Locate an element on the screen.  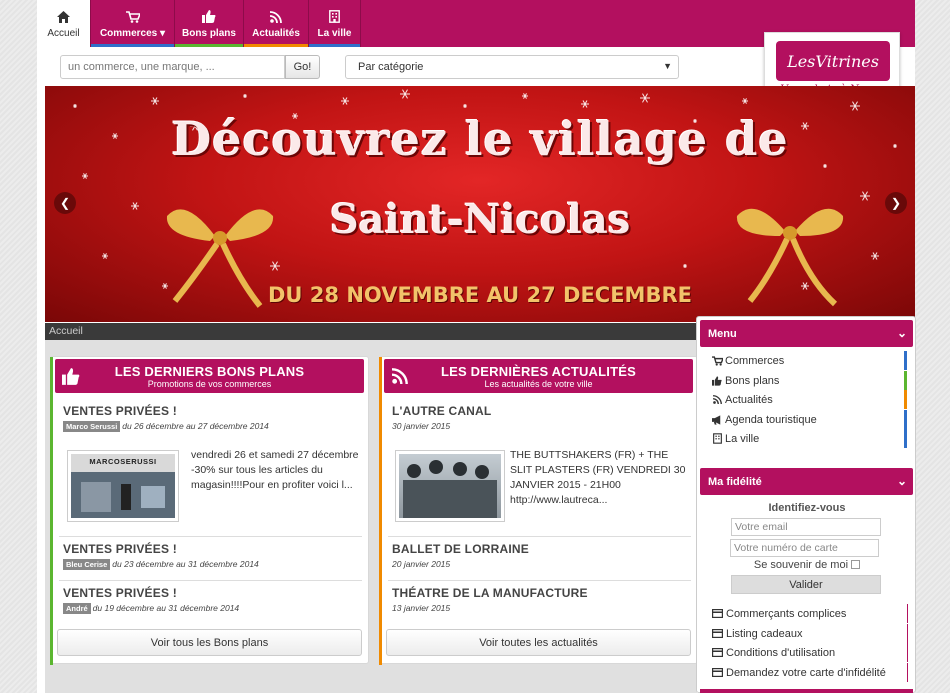
nav-la-ville: La ville is located at coordinates (334, 23).